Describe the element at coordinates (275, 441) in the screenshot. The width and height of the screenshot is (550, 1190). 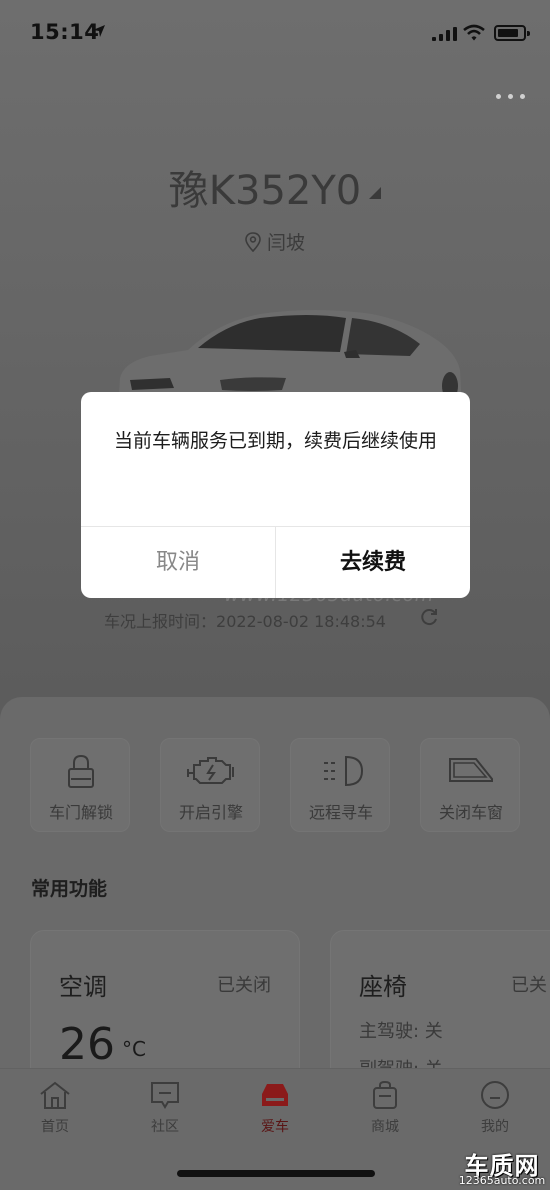
I see `dialog-message: 当前车辆服务已到期，续费后继续使用` at that location.